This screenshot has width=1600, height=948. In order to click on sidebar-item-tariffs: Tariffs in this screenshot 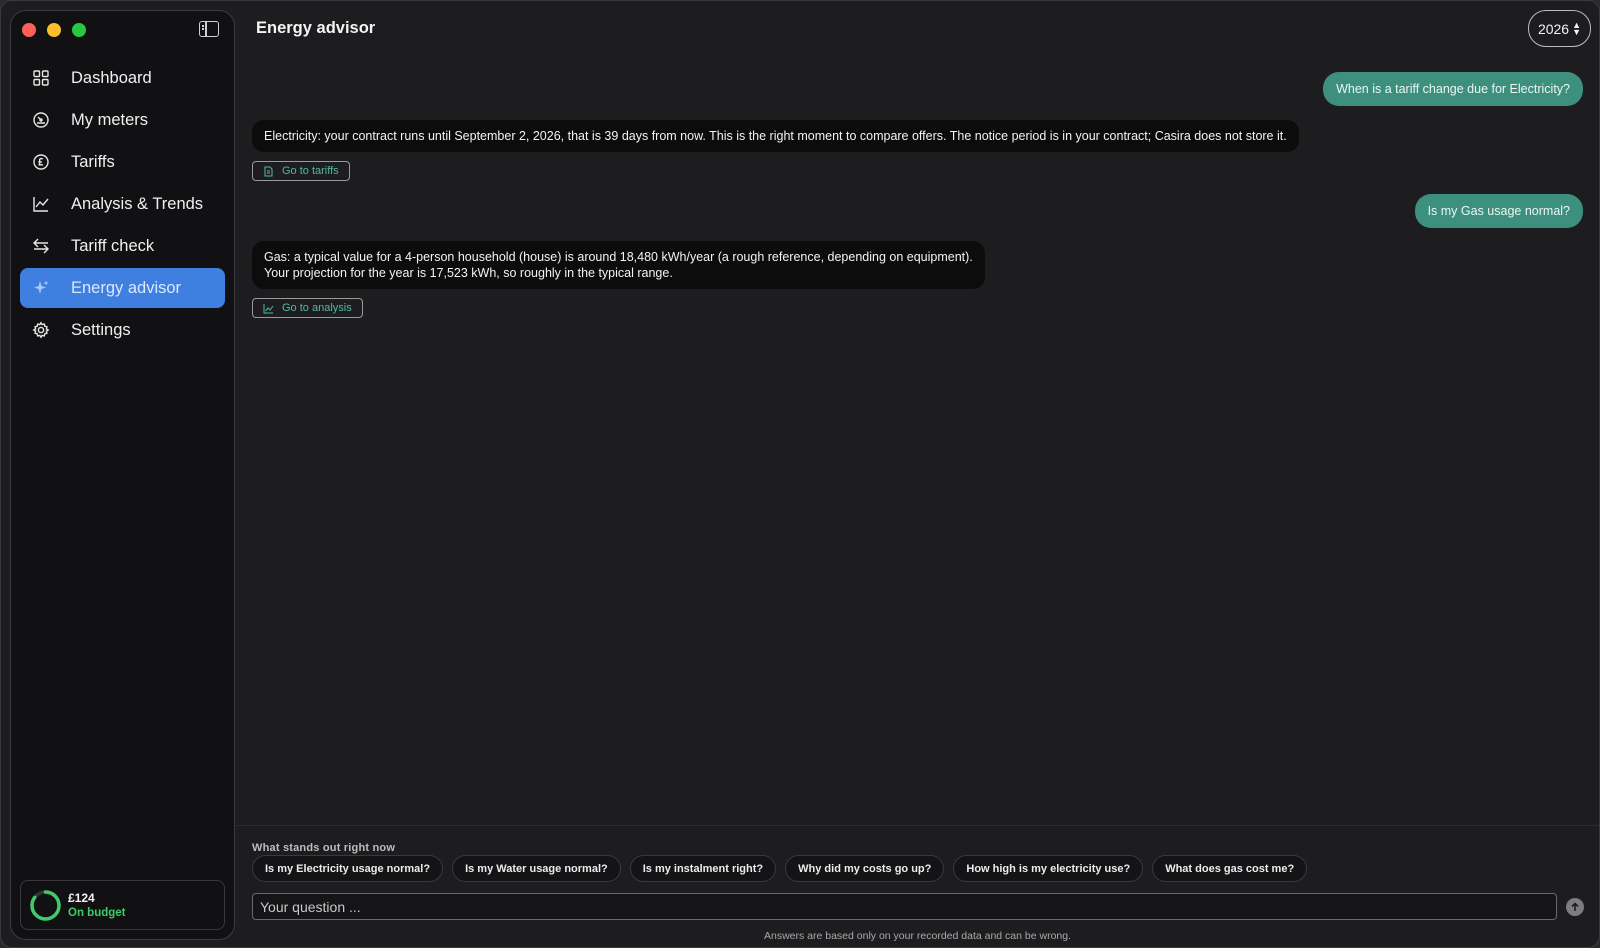, I will do `click(122, 162)`.